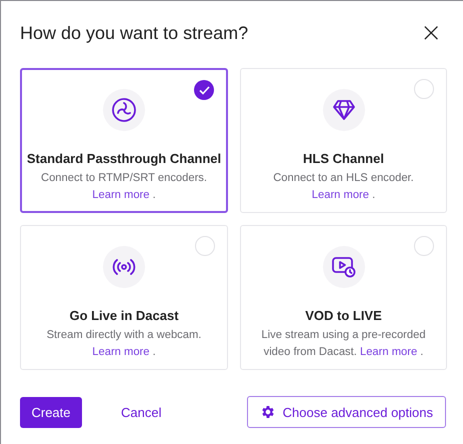  Describe the element at coordinates (141, 412) in the screenshot. I see `cancel-button: Cancel` at that location.